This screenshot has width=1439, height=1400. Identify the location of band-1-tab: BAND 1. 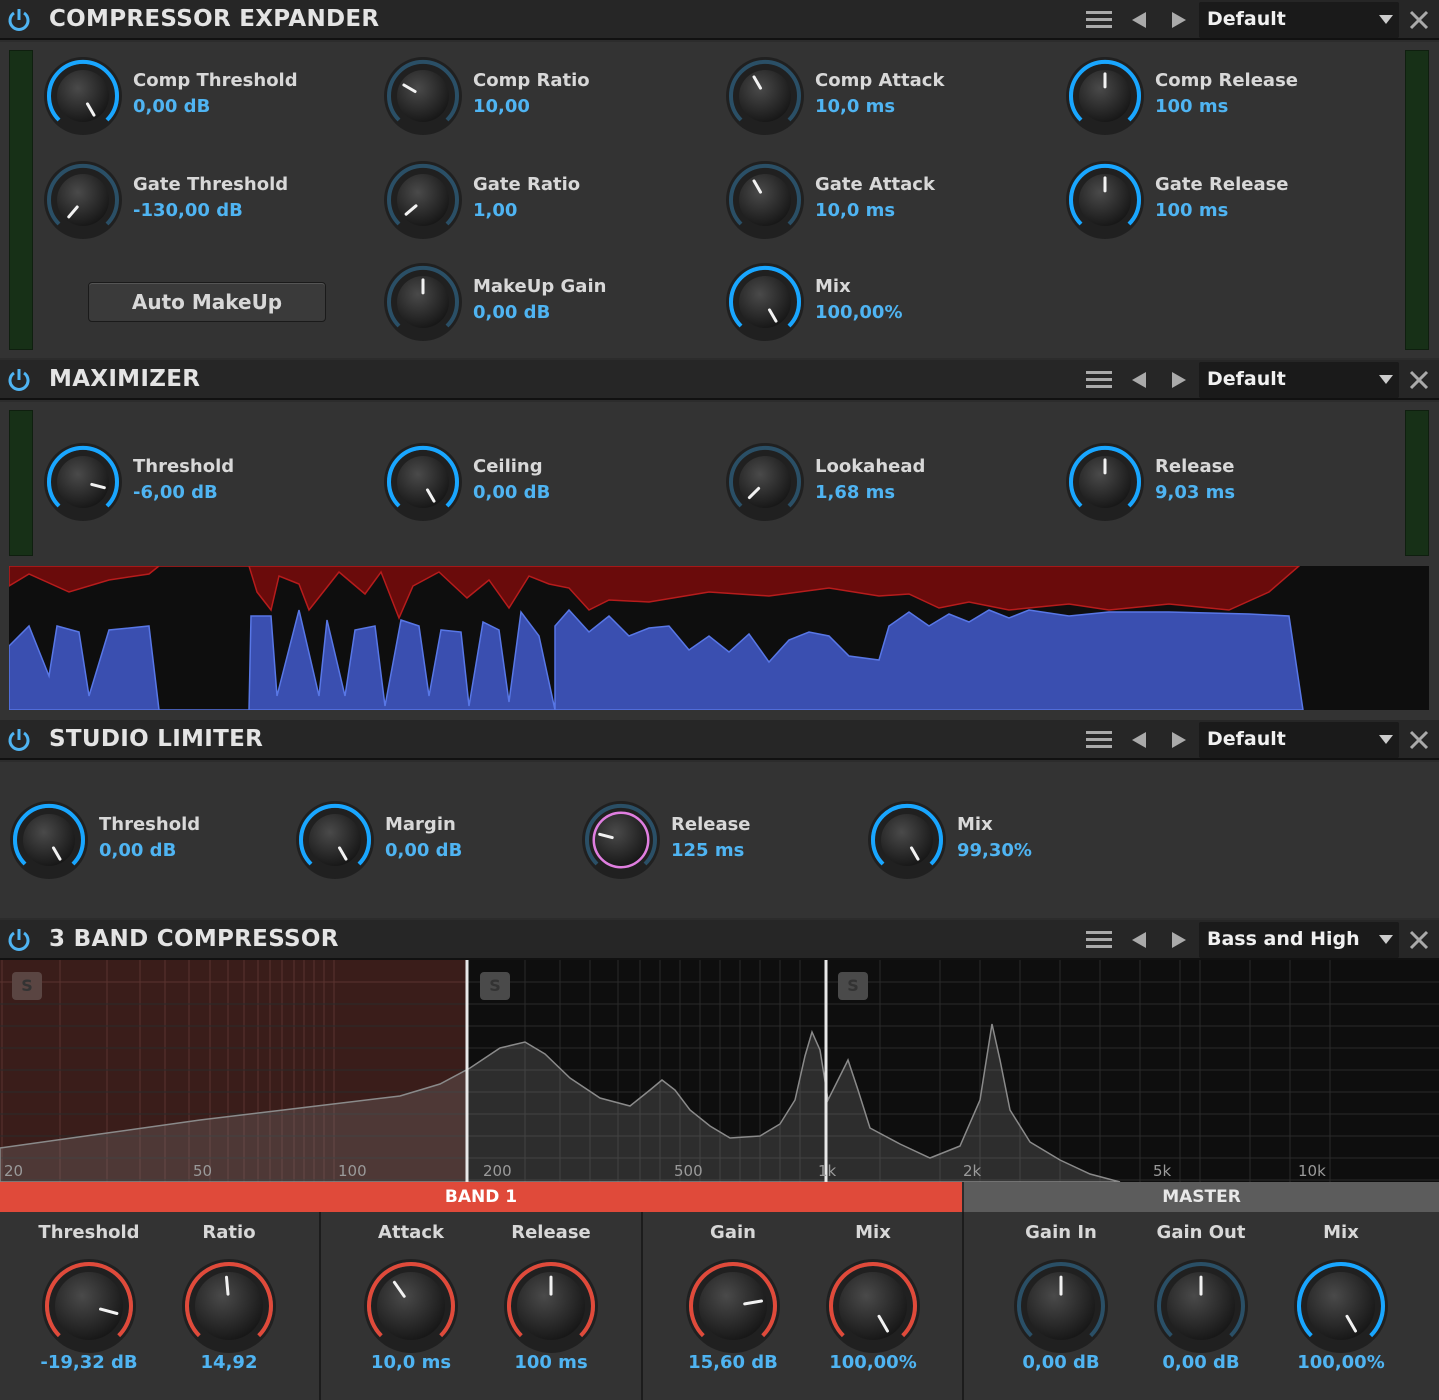
(481, 1197).